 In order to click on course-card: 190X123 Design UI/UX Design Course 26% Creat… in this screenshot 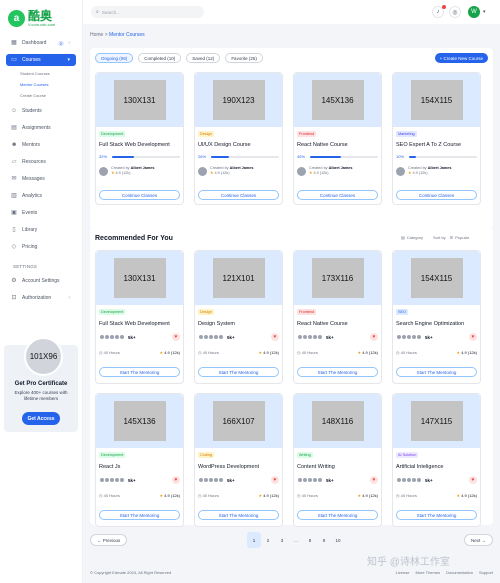, I will do `click(238, 138)`.